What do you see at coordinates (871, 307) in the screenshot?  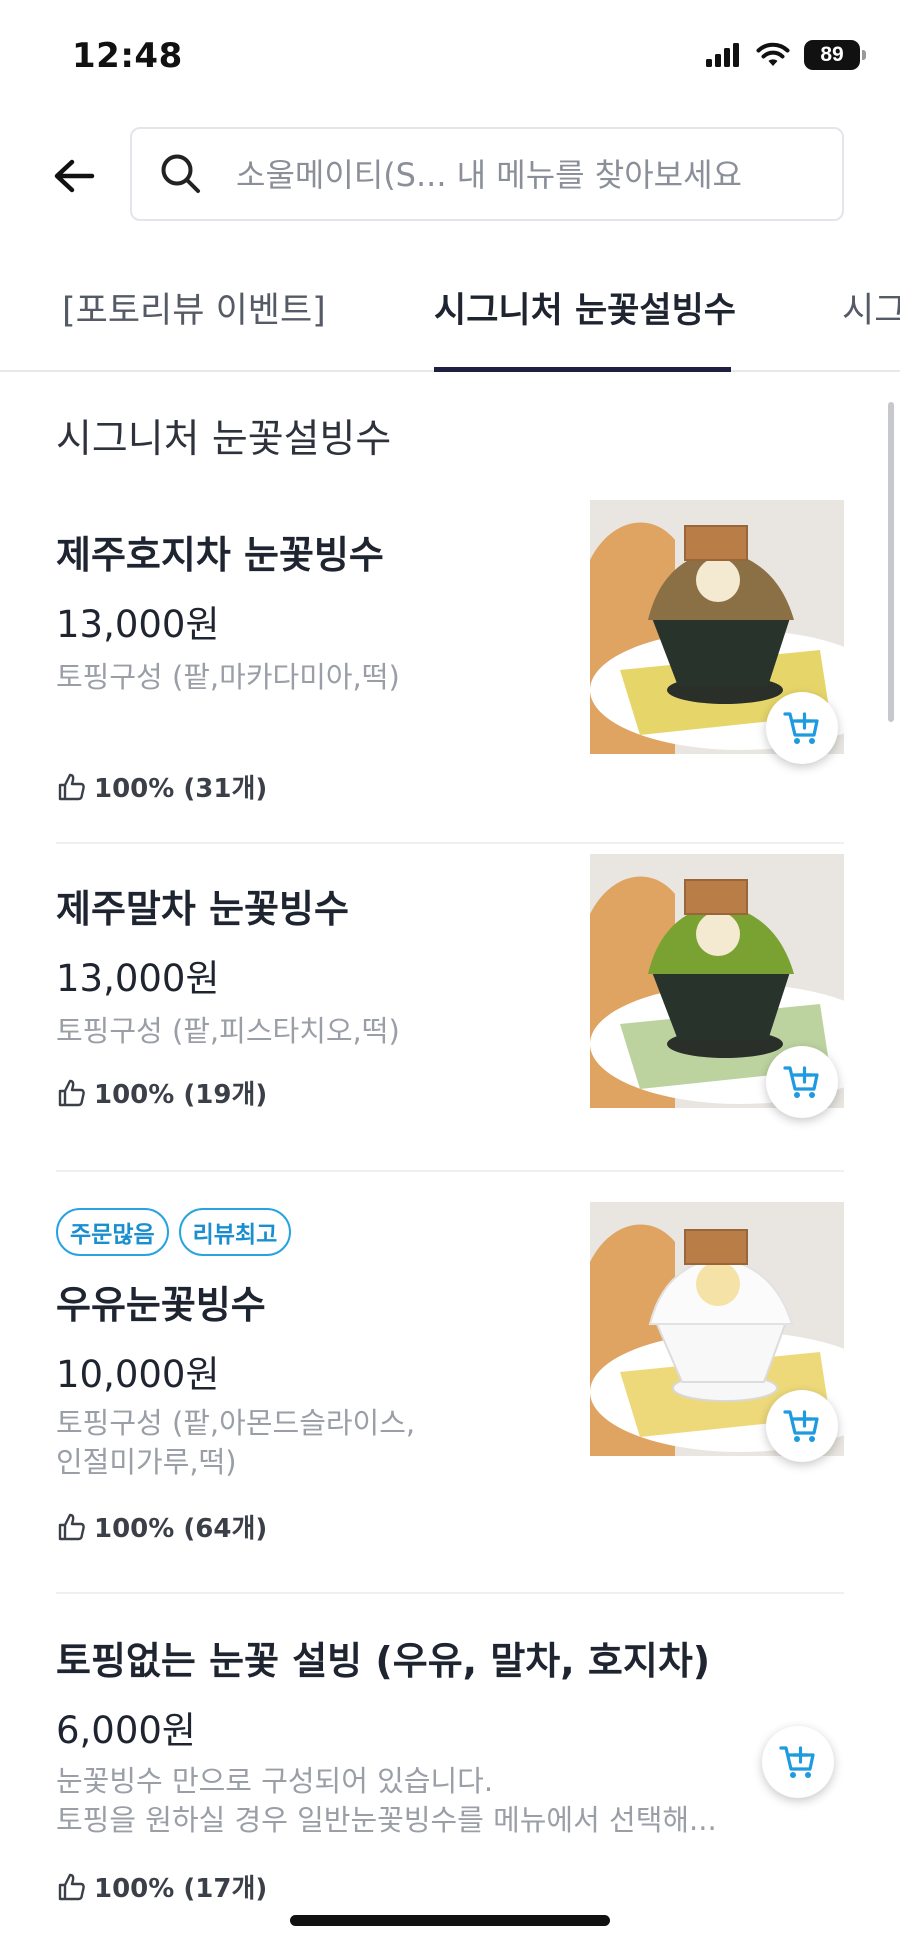 I see `tab-next: 시그` at bounding box center [871, 307].